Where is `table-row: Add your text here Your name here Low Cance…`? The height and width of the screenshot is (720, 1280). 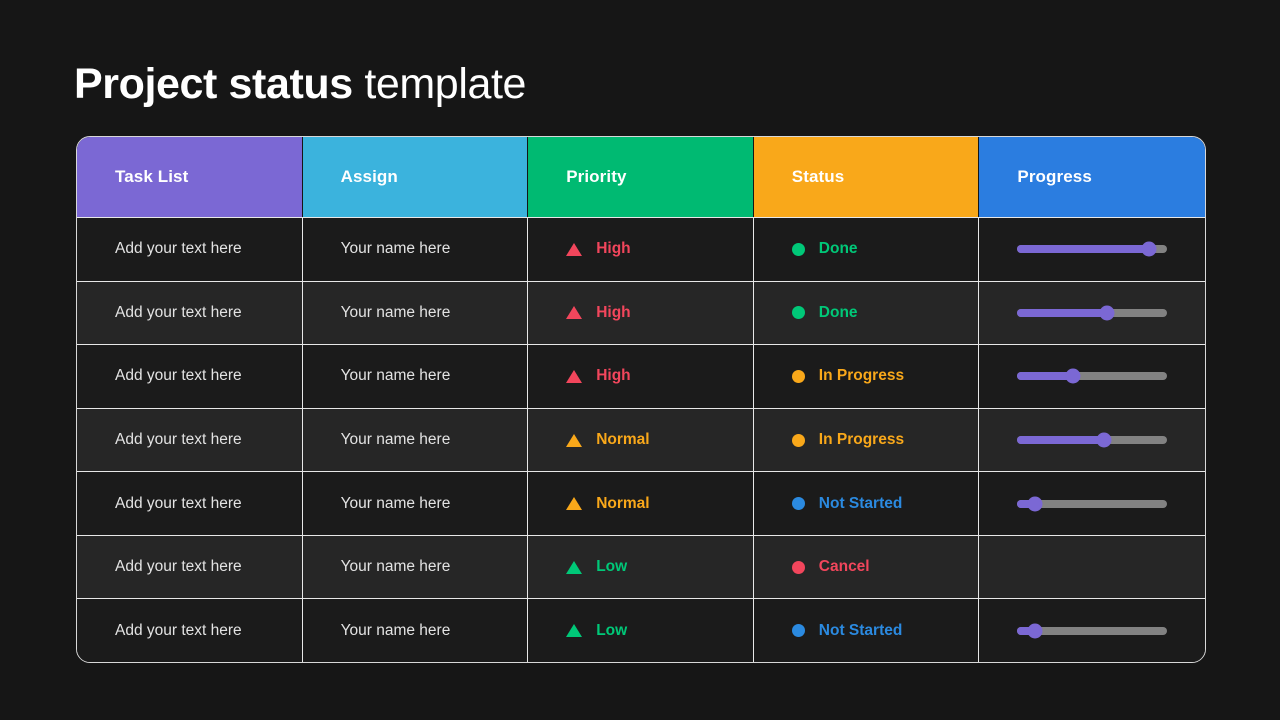 table-row: Add your text here Your name here Low Cance… is located at coordinates (641, 566).